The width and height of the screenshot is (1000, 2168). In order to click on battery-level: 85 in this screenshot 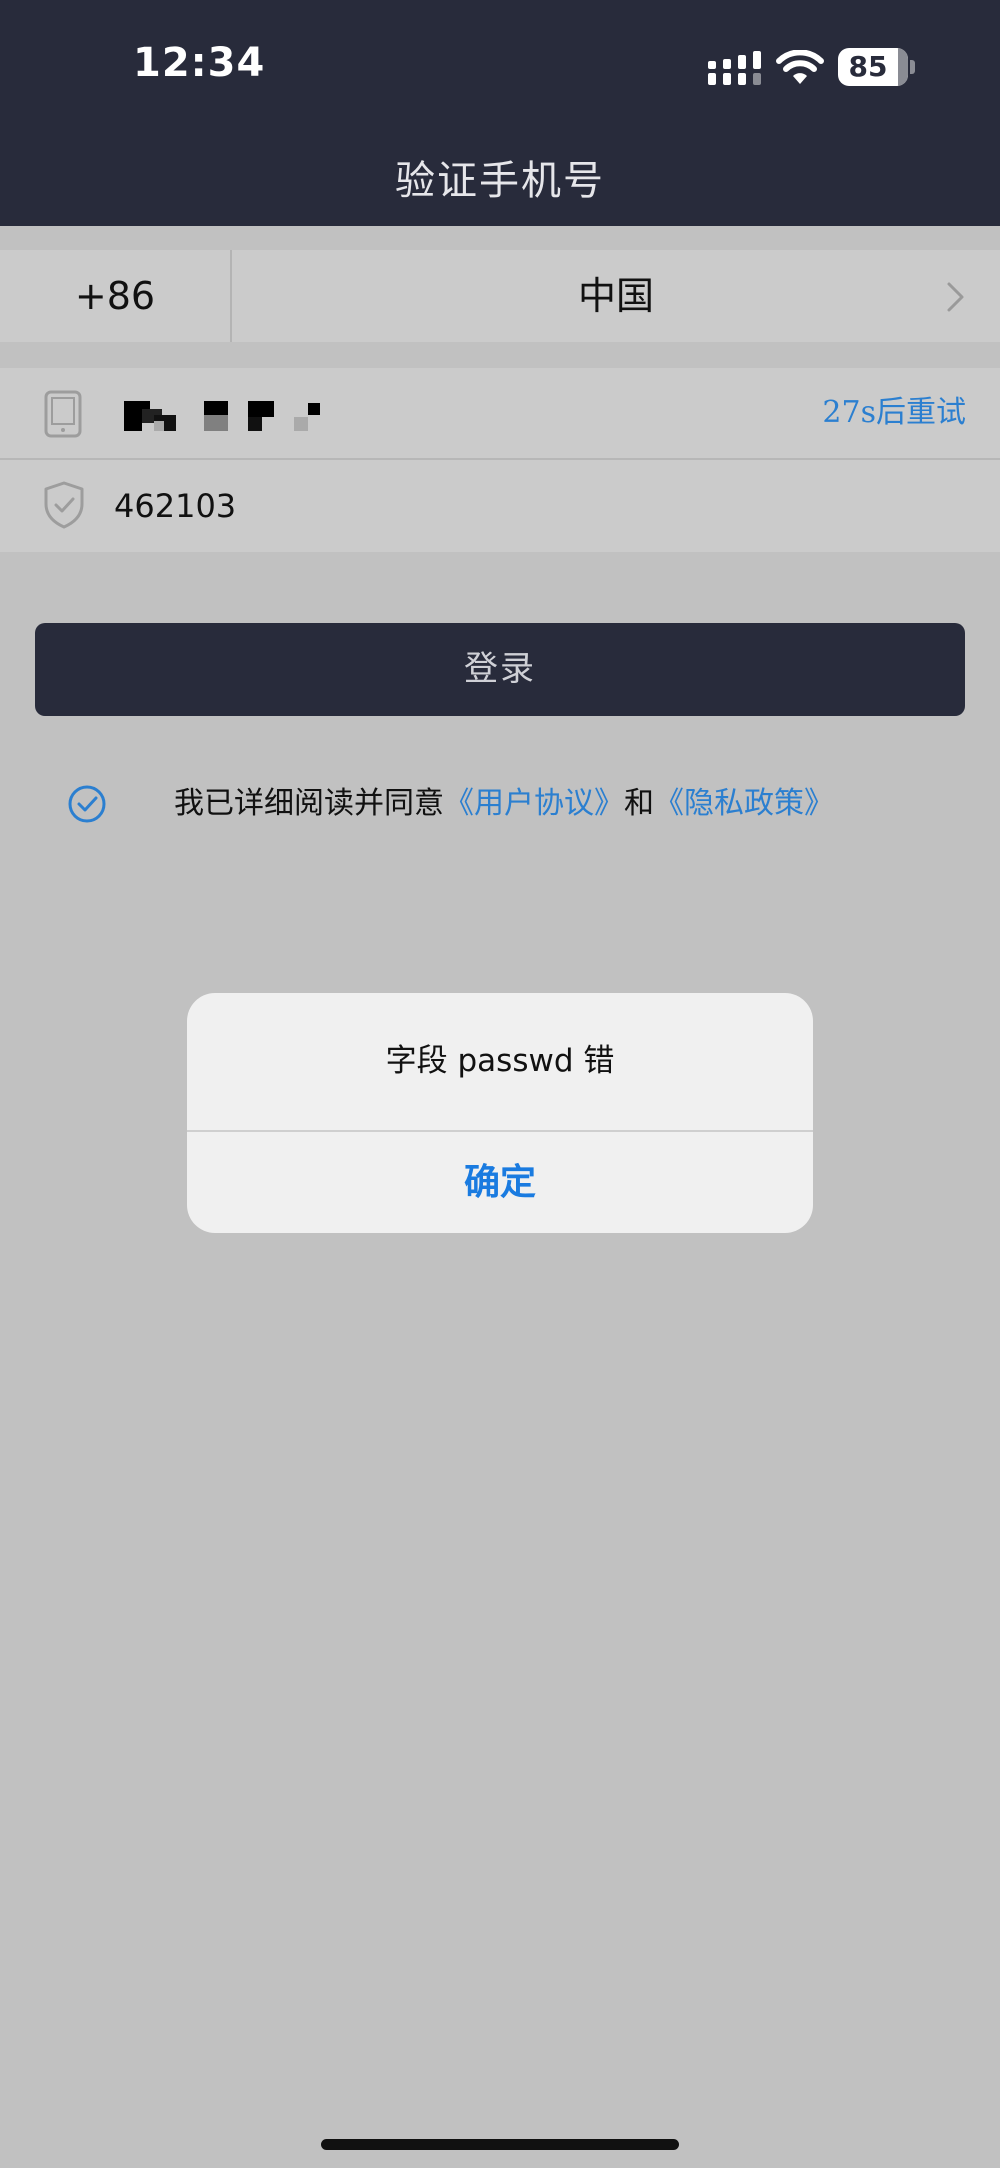, I will do `click(868, 66)`.